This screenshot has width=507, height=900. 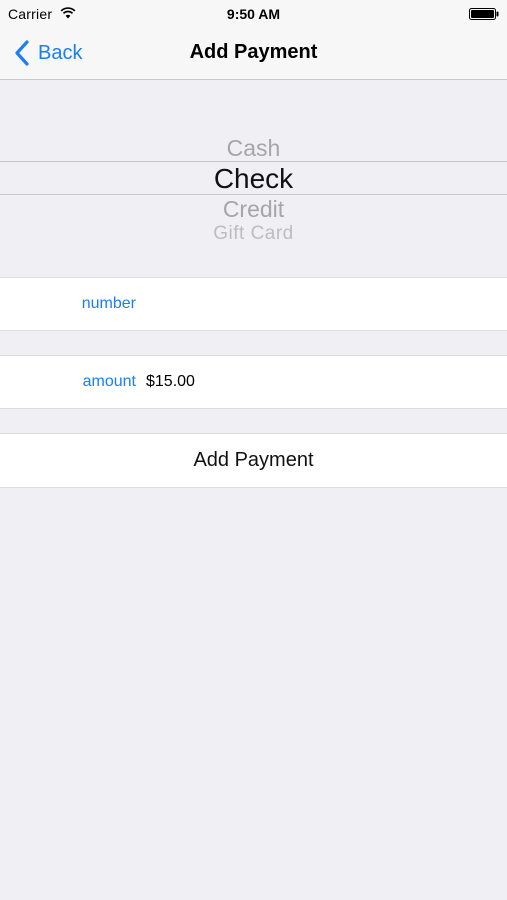 I want to click on number-field, so click(x=316, y=304).